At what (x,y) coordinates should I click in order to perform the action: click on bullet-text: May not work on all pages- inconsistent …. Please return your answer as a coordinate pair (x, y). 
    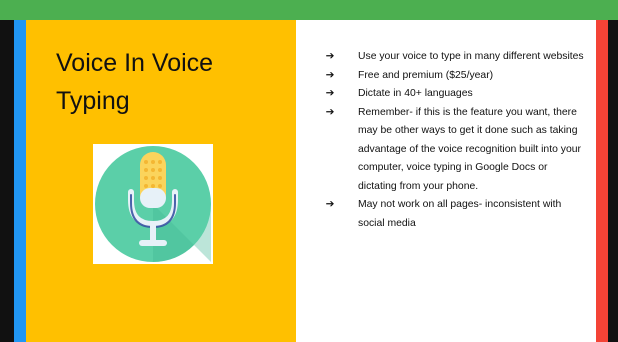
    Looking at the image, I should click on (460, 214).